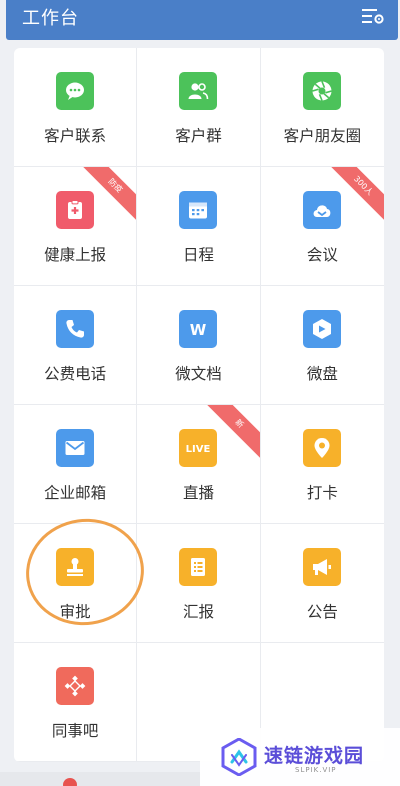 The height and width of the screenshot is (786, 400). I want to click on app-tile-meeting: 会议 300人, so click(322, 226).